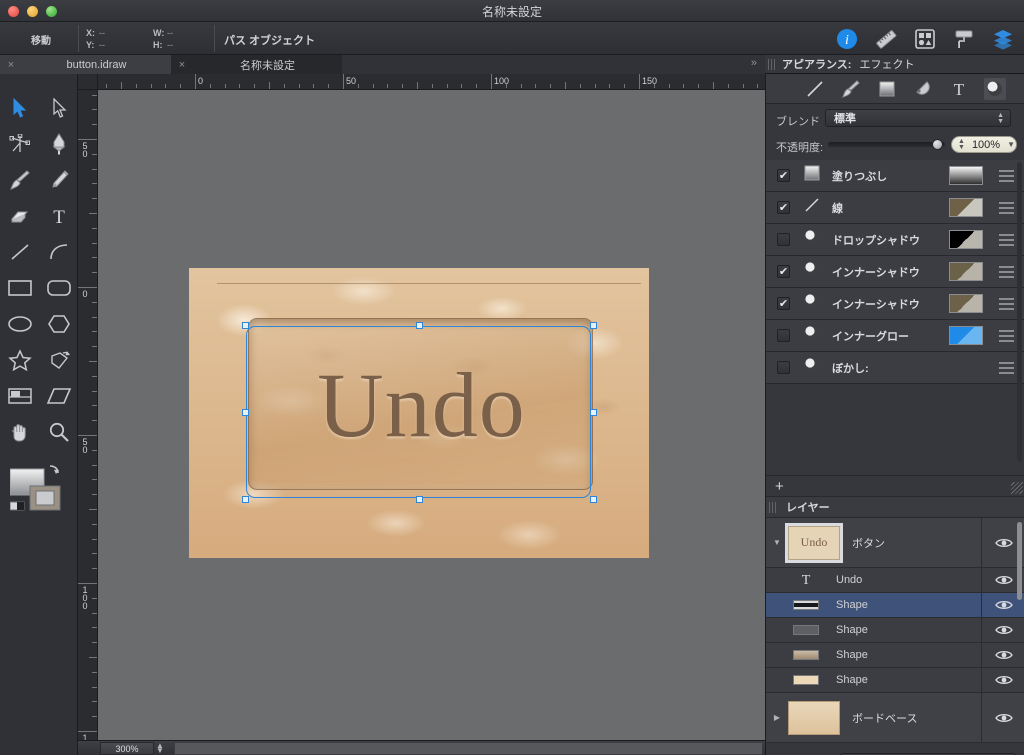 The height and width of the screenshot is (755, 1024). What do you see at coordinates (779, 486) in the screenshot?
I see `add-effect-button: +` at bounding box center [779, 486].